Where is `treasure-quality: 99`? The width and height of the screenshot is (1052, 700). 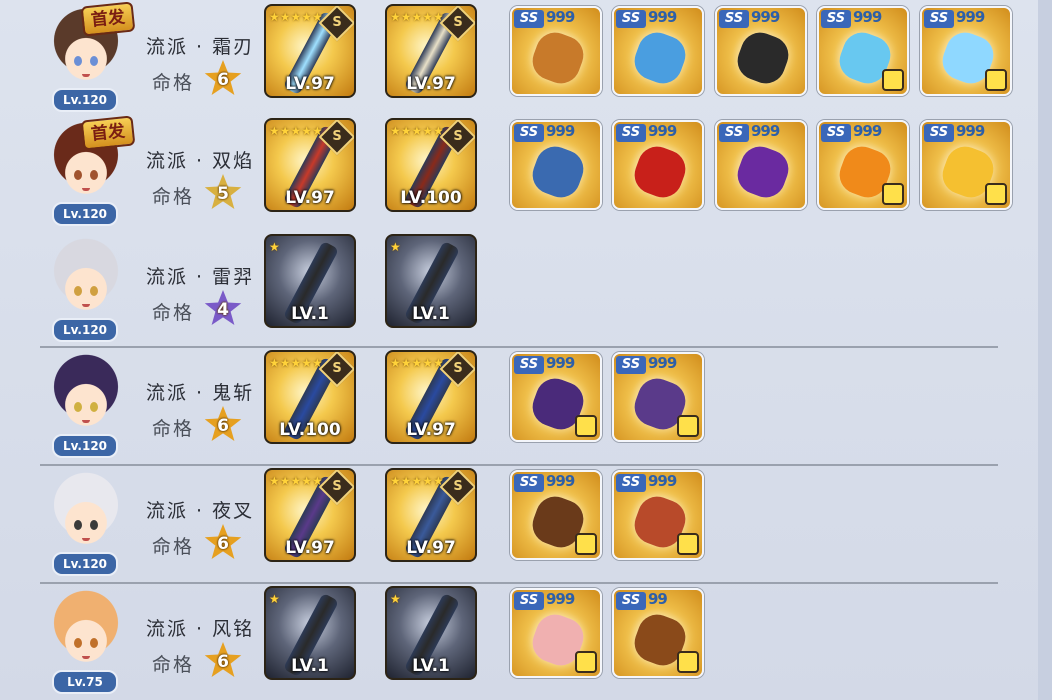 treasure-quality: 99 is located at coordinates (658, 599).